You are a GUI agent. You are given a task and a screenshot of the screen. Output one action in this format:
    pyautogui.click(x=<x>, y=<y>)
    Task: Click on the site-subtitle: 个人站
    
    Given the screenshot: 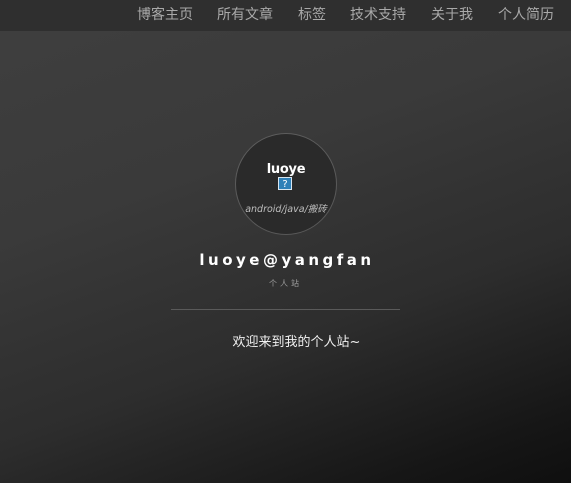 What is the action you would take?
    pyautogui.click(x=285, y=283)
    